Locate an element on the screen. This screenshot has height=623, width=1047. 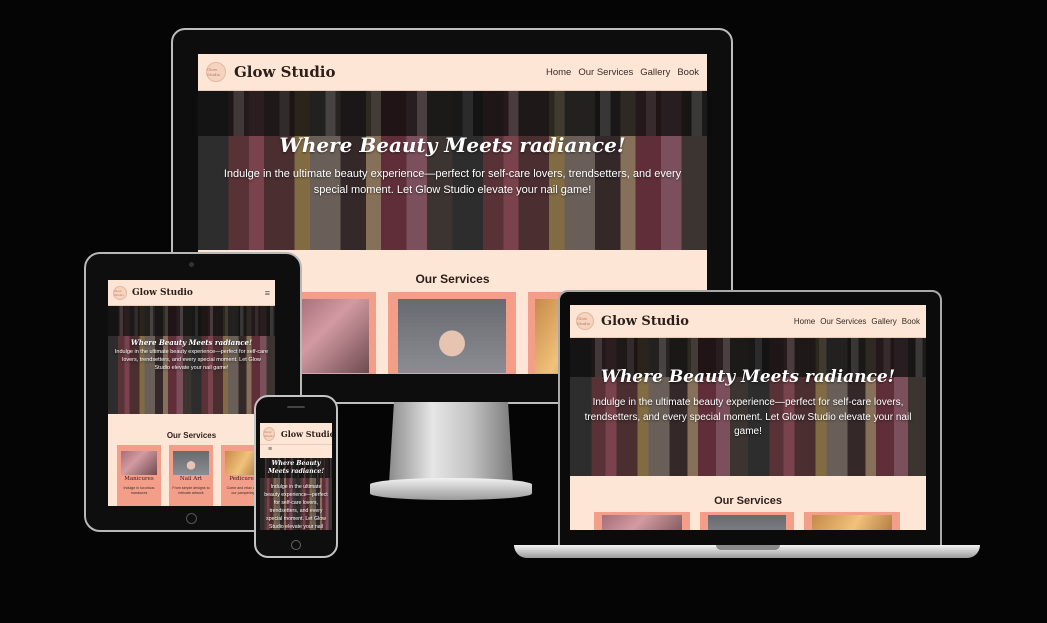
laptop-notch is located at coordinates (748, 547).